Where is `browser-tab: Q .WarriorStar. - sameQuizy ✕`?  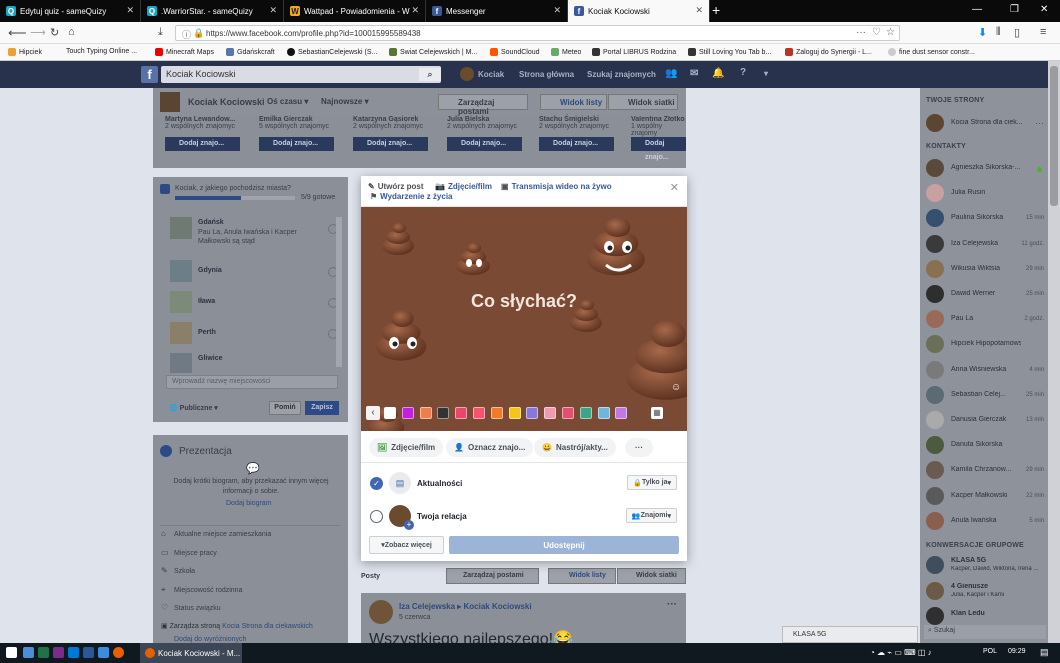 browser-tab: Q .WarriorStar. - sameQuizy ✕ is located at coordinates (212, 11).